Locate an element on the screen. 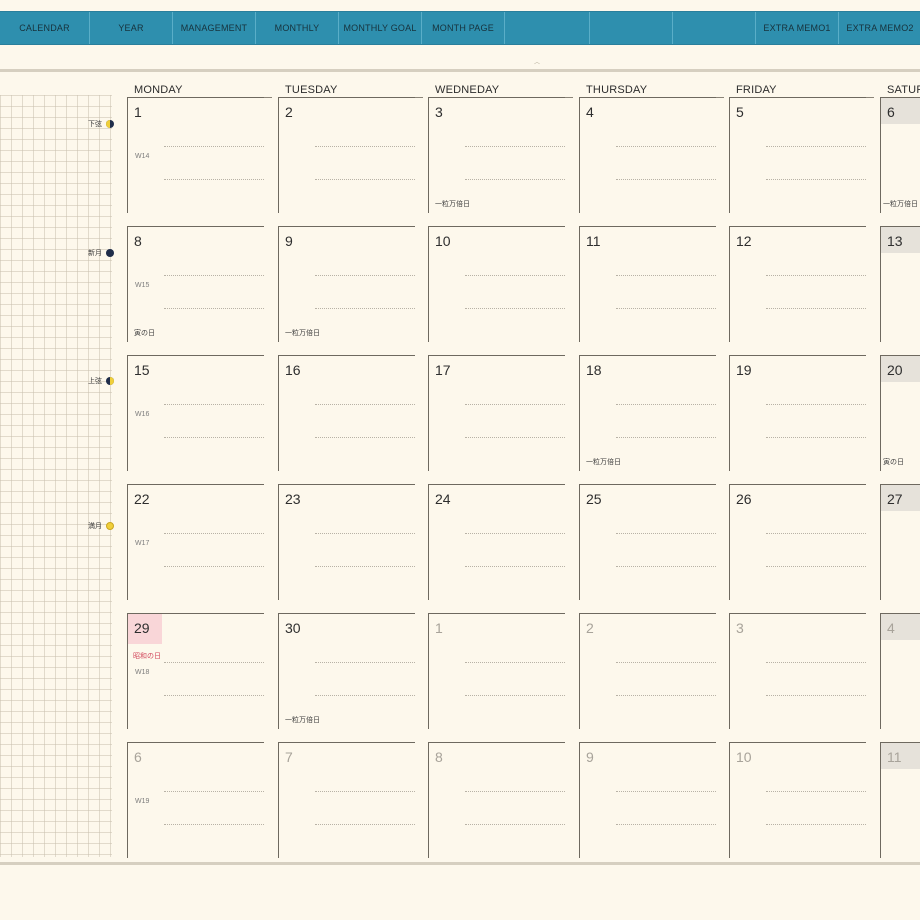 This screenshot has height=920, width=920. calendar-cell: 6 一粒万倍日 is located at coordinates (900, 155).